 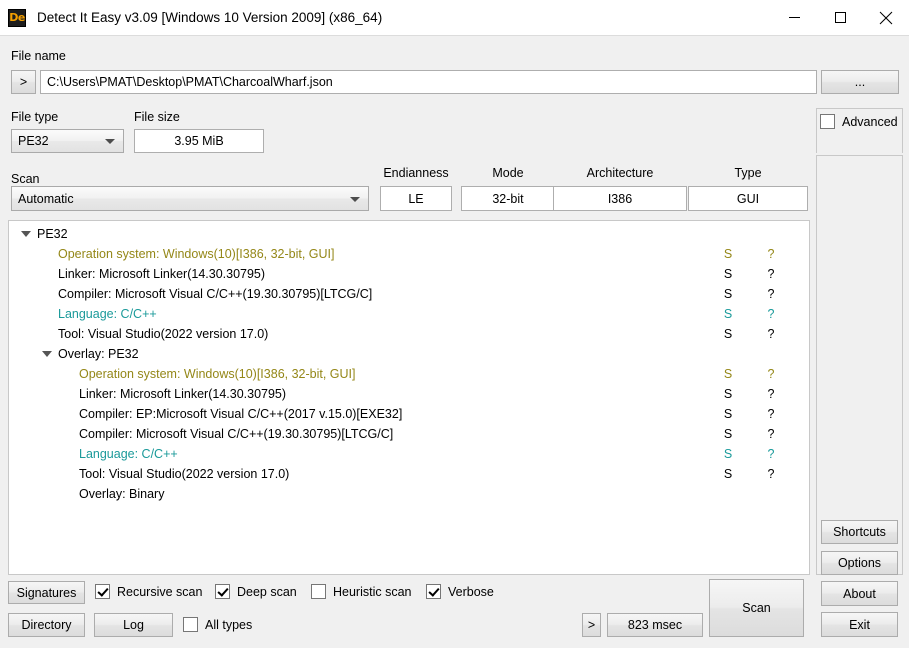 I want to click on type-label: Type, so click(x=748, y=173).